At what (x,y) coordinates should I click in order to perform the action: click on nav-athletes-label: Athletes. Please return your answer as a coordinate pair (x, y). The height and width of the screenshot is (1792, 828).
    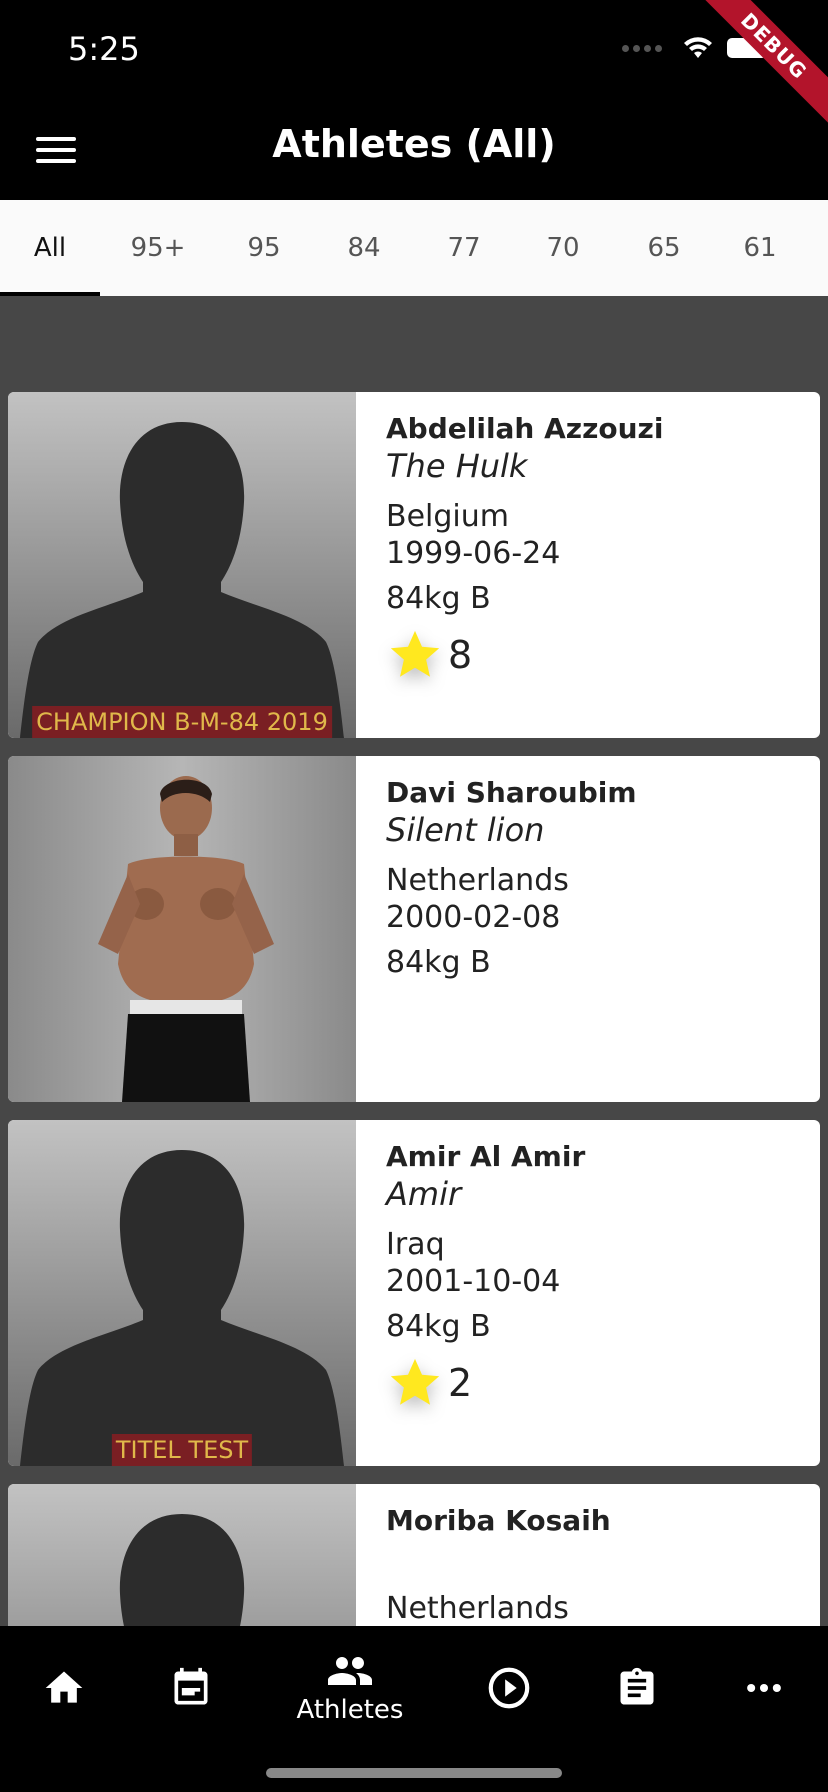
    Looking at the image, I should click on (350, 1710).